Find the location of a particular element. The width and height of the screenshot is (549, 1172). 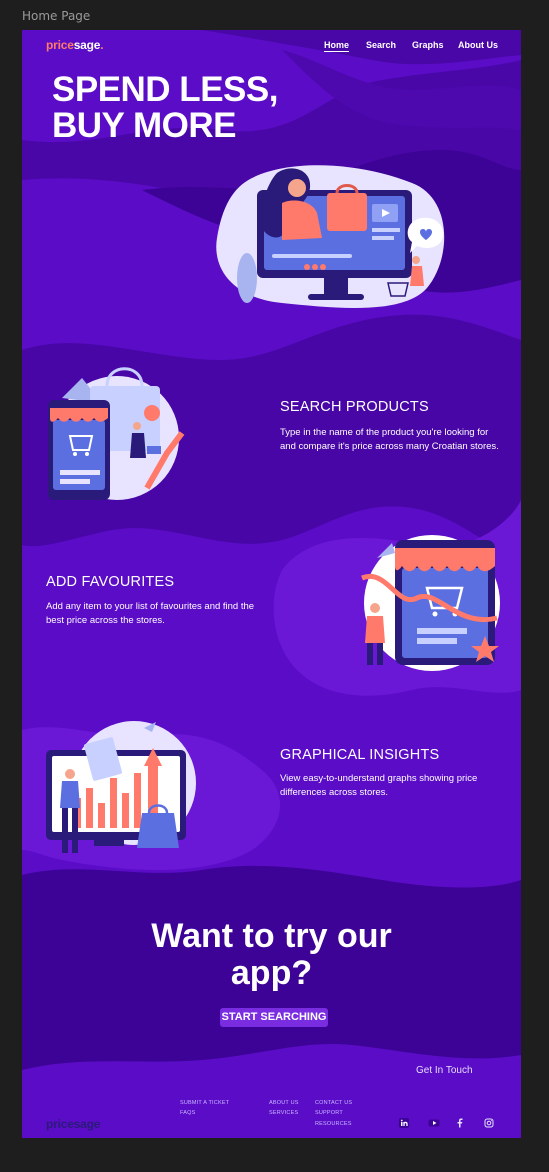

nav-about-us: About Us is located at coordinates (478, 45).